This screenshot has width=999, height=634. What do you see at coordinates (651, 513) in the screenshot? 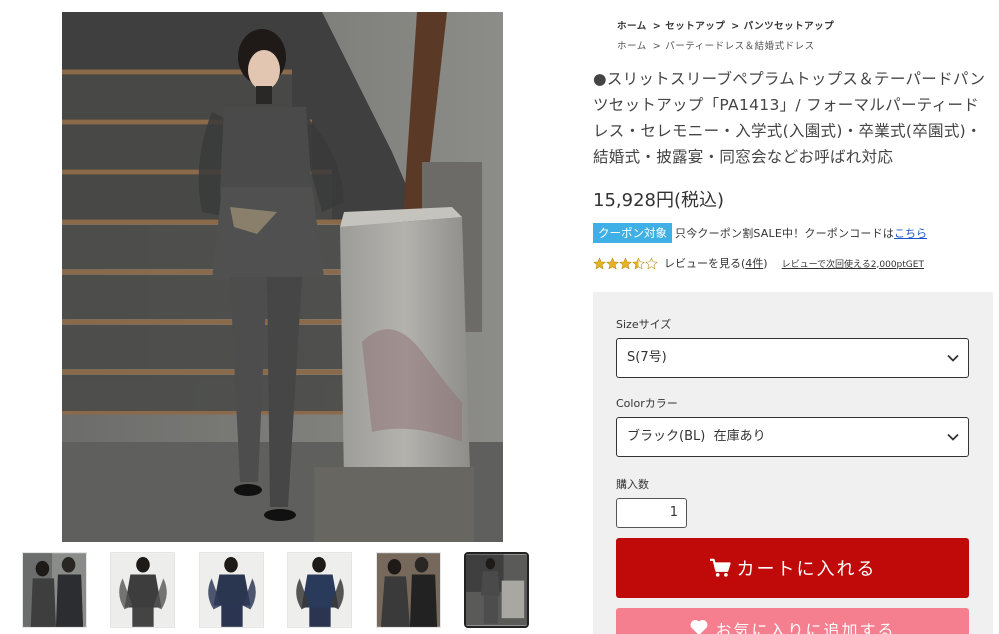
I see `quantity-input: 1` at bounding box center [651, 513].